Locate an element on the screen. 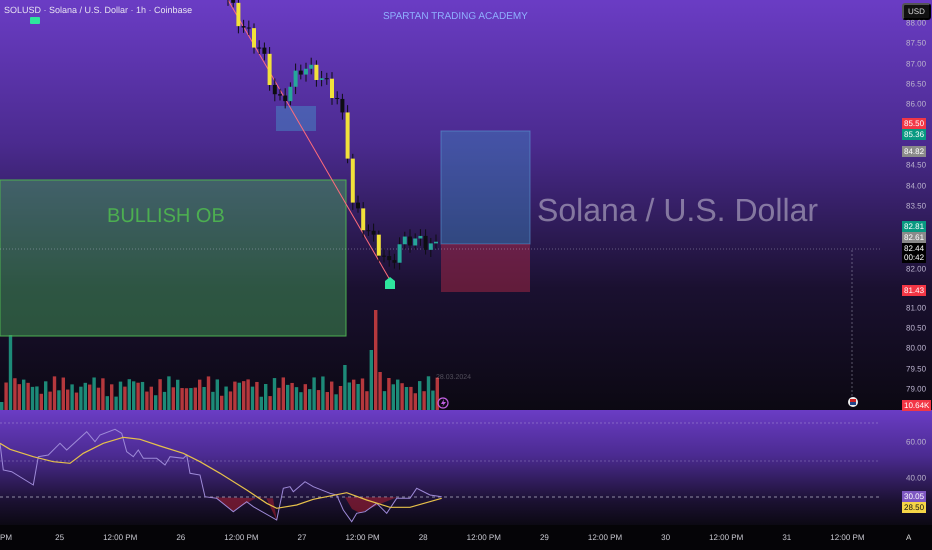 The width and height of the screenshot is (932, 550). price-label: 81.43 is located at coordinates (914, 290).